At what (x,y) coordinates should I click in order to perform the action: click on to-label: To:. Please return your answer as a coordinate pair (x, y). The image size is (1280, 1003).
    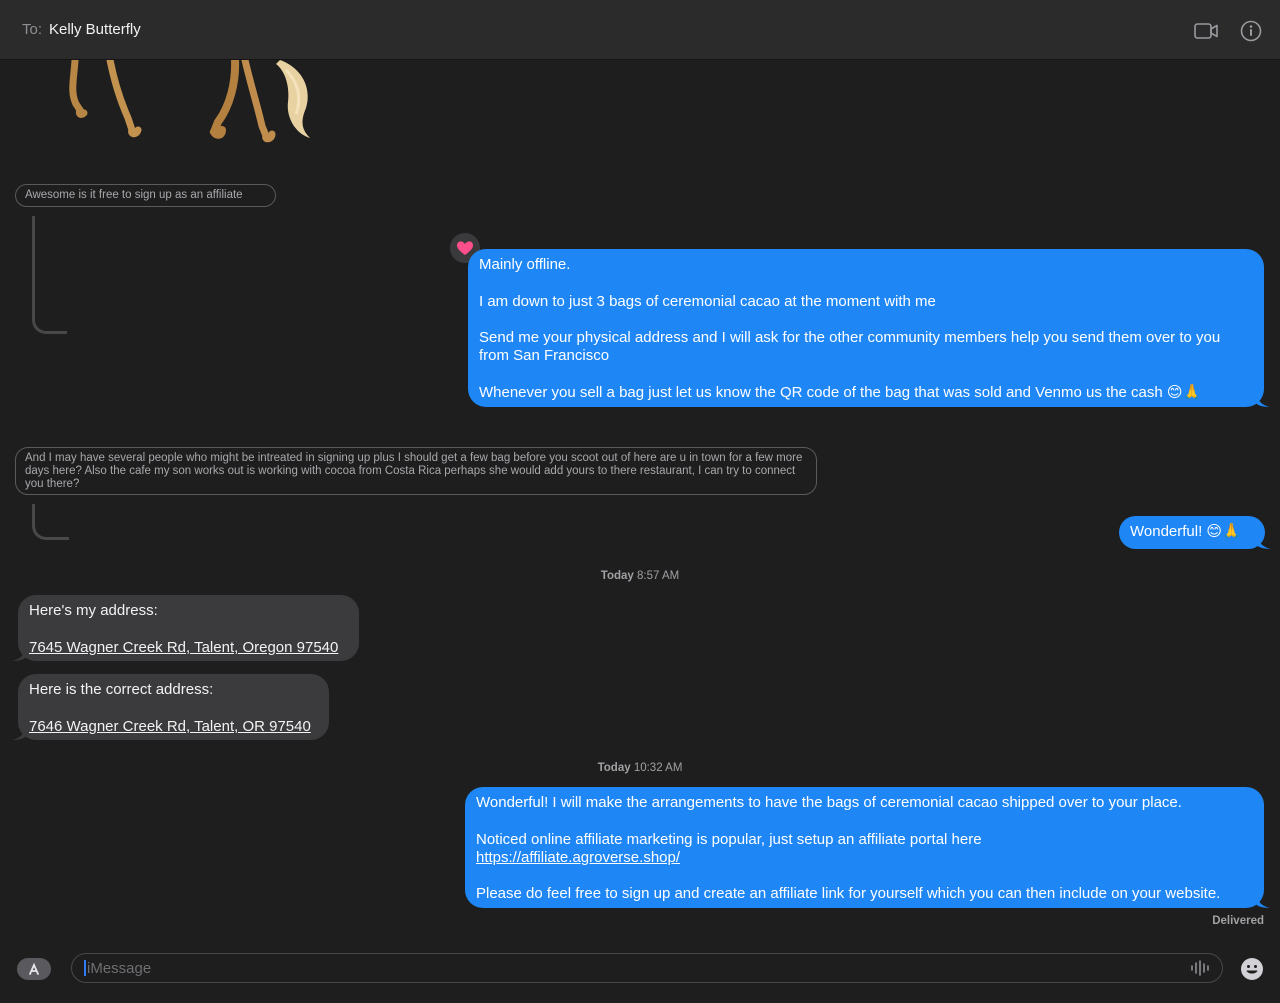
    Looking at the image, I should click on (32, 29).